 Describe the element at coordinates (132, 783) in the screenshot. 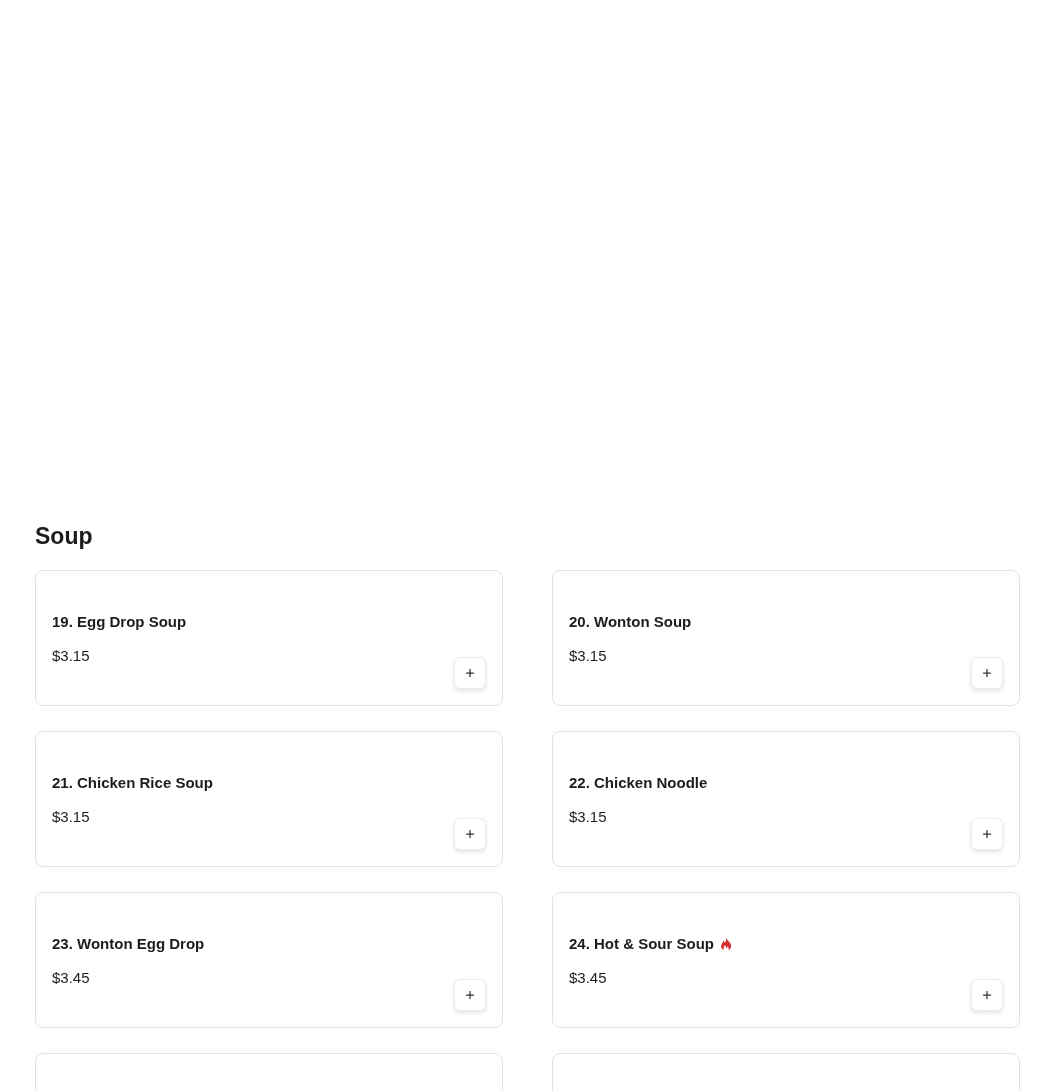

I see `item-name: 21. Chicken Rice Soup` at that location.